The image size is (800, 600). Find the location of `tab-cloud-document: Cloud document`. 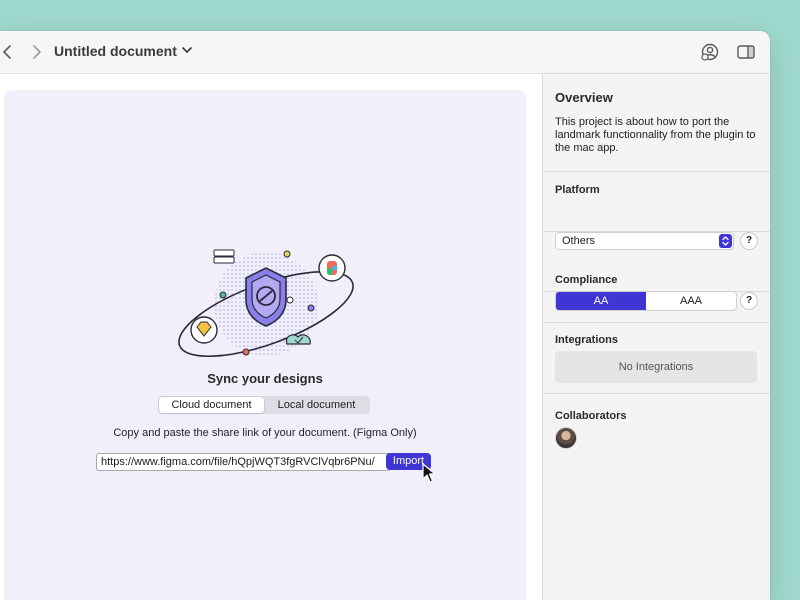

tab-cloud-document: Cloud document is located at coordinates (211, 405).